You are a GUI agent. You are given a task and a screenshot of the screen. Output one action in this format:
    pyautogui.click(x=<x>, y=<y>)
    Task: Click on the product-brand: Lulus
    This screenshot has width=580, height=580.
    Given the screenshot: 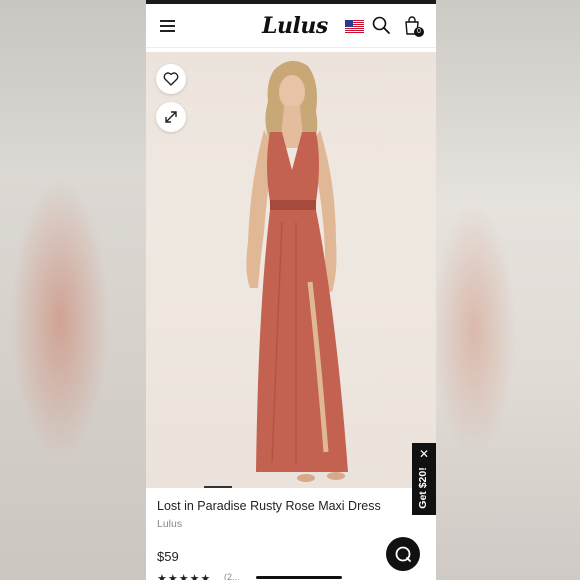 What is the action you would take?
    pyautogui.click(x=169, y=524)
    